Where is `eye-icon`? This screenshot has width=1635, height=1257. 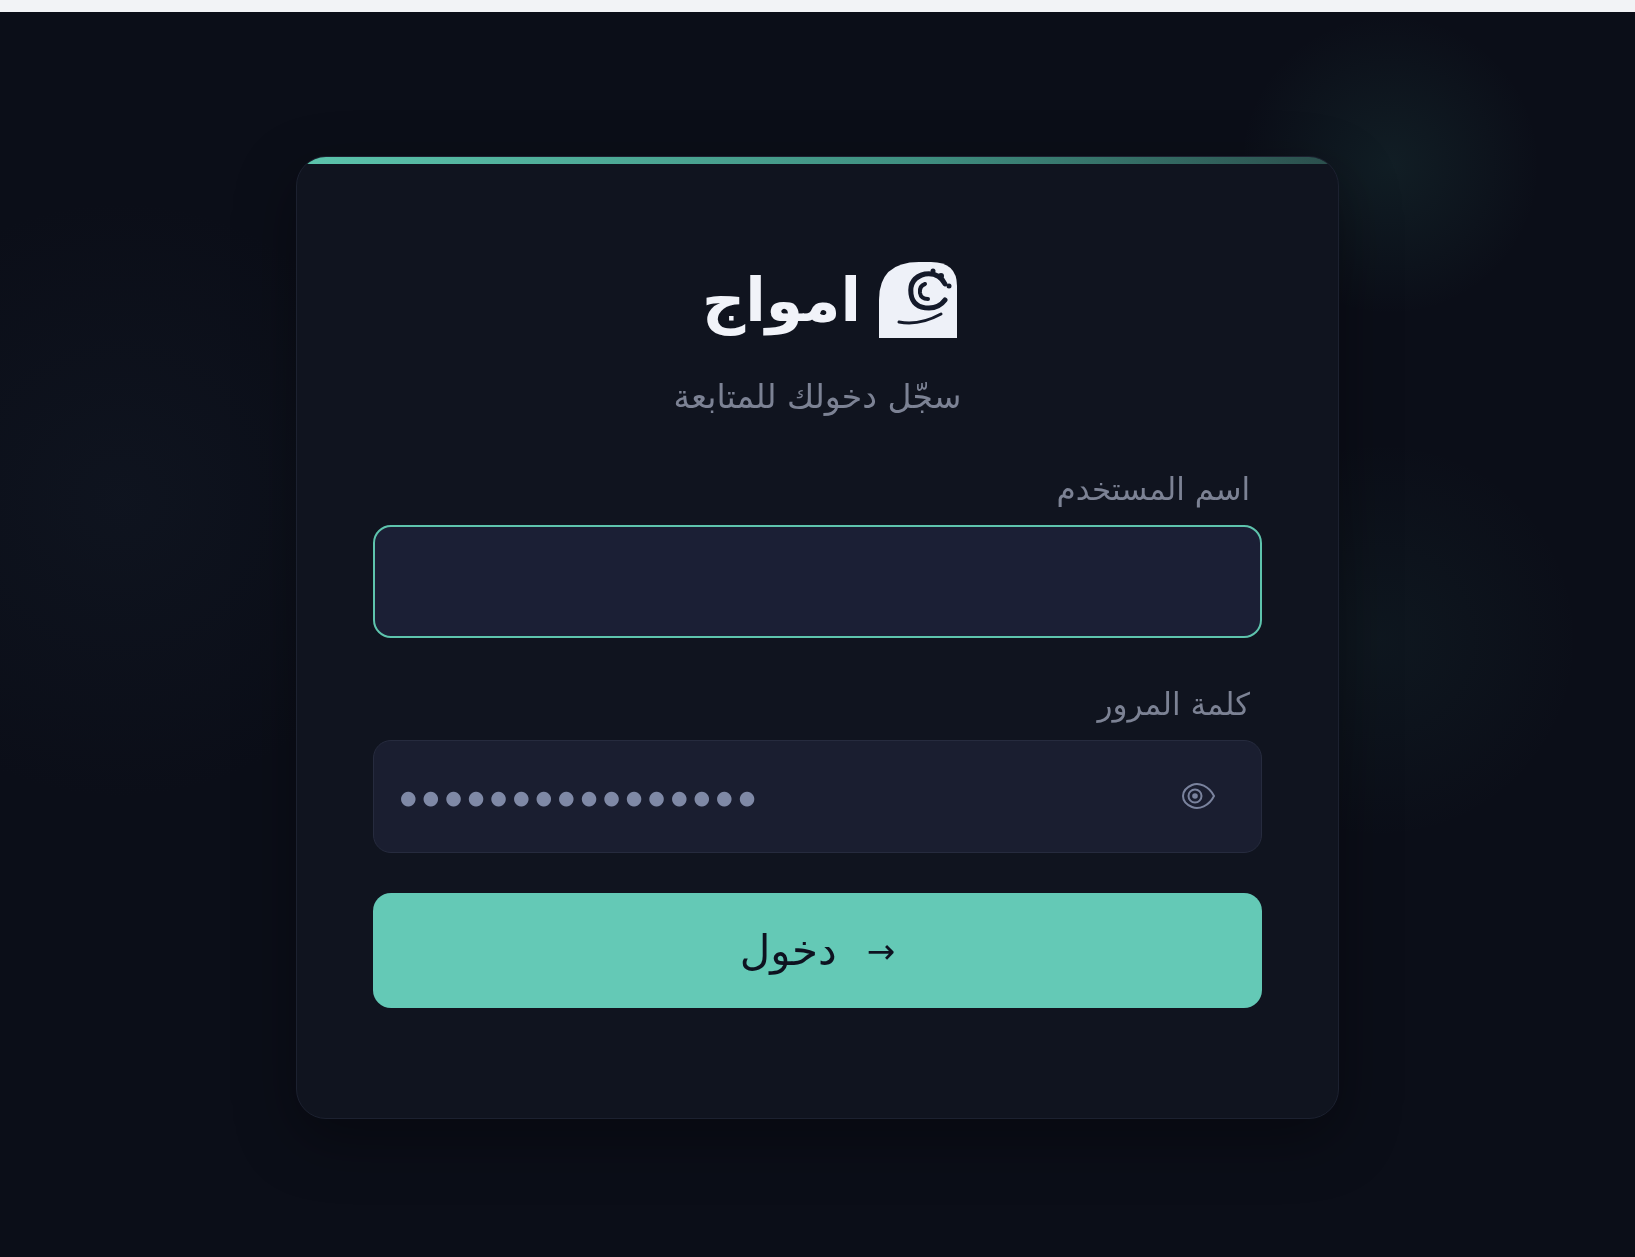
eye-icon is located at coordinates (1199, 796).